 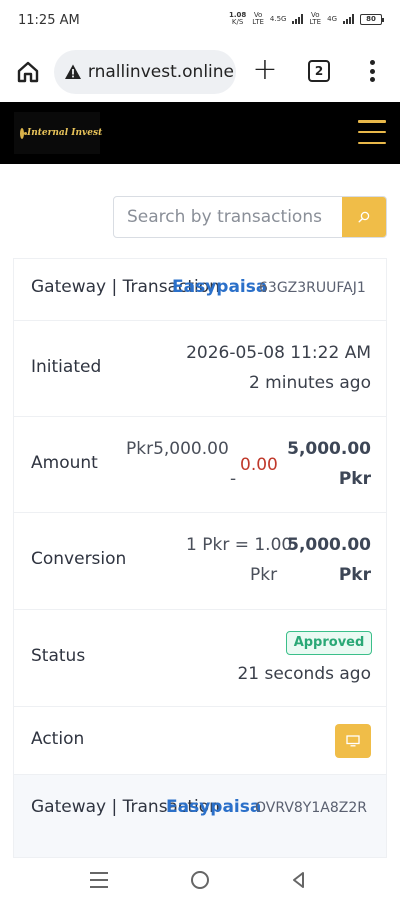 I want to click on search-button, so click(x=364, y=217).